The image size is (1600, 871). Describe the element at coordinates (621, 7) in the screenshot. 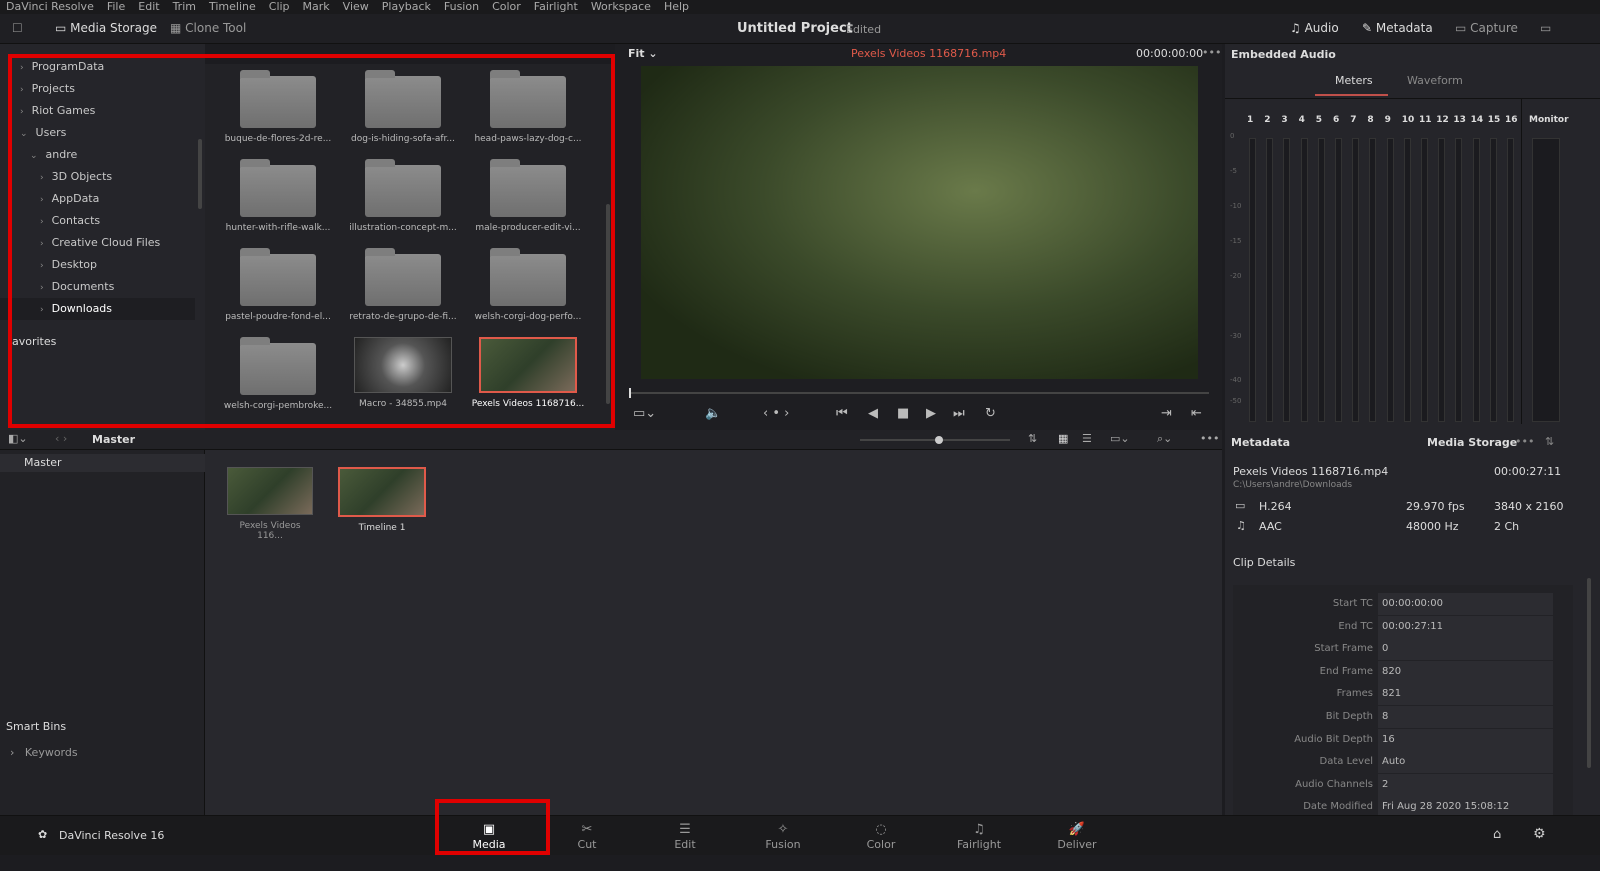

I see `menu-workspace: Workspace` at that location.